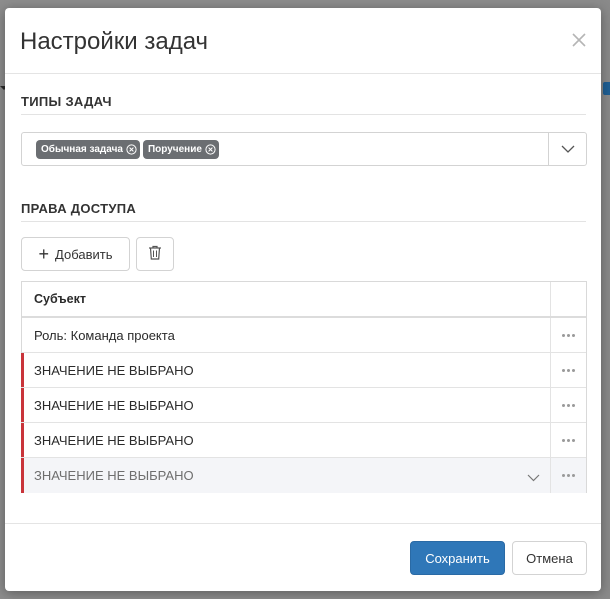  Describe the element at coordinates (44, 254) in the screenshot. I see `plus-icon: +` at that location.